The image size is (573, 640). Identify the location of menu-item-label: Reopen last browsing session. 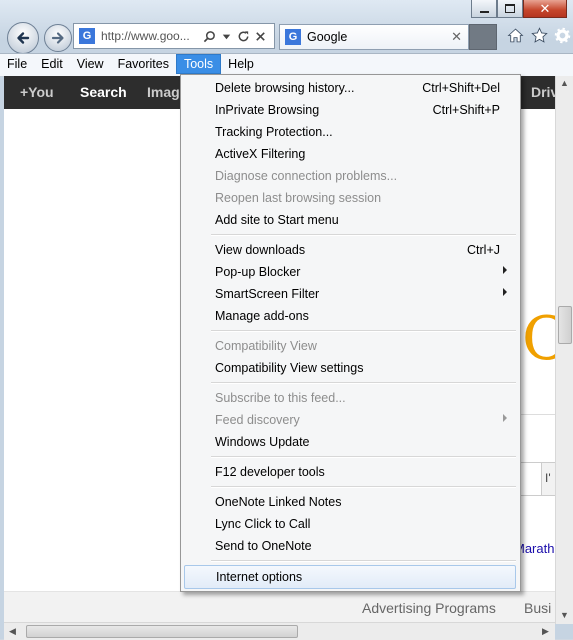
(298, 198).